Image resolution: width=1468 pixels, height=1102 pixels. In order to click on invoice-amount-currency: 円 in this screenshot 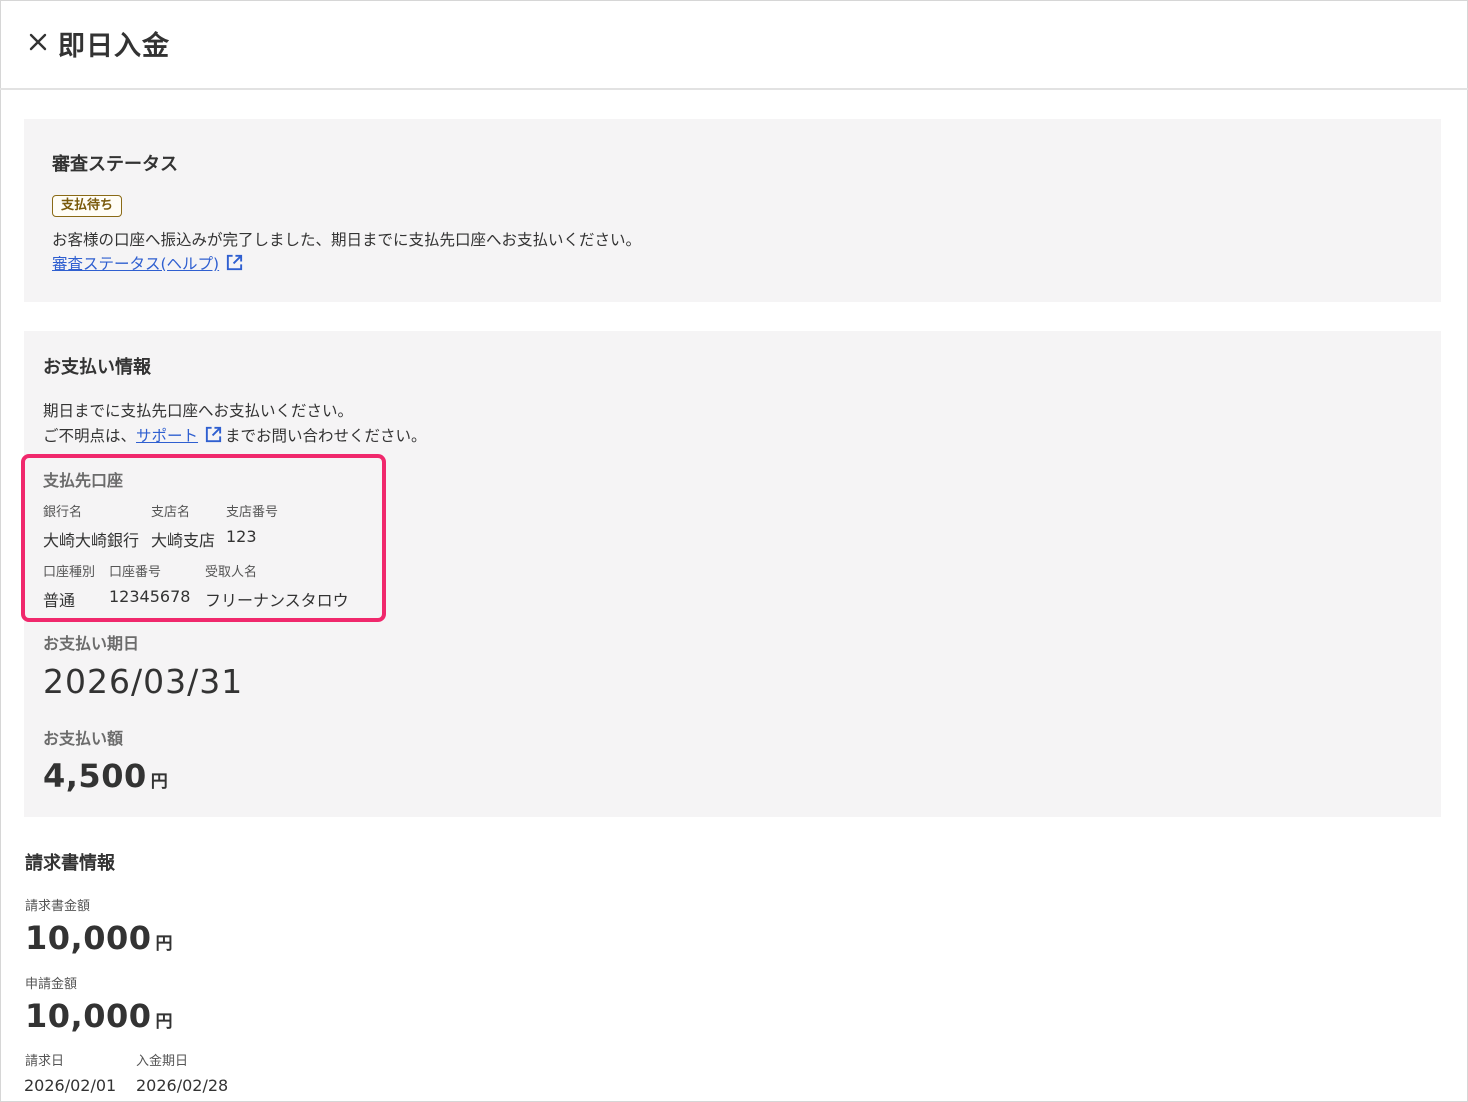, I will do `click(164, 944)`.